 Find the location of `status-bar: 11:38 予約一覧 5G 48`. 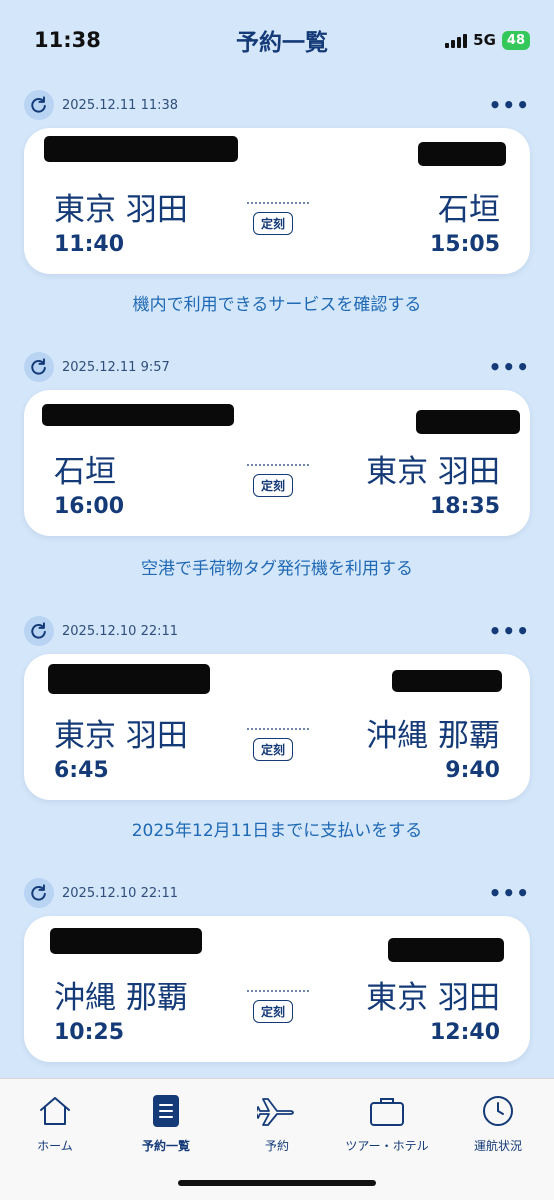

status-bar: 11:38 予約一覧 5G 48 is located at coordinates (277, 40).